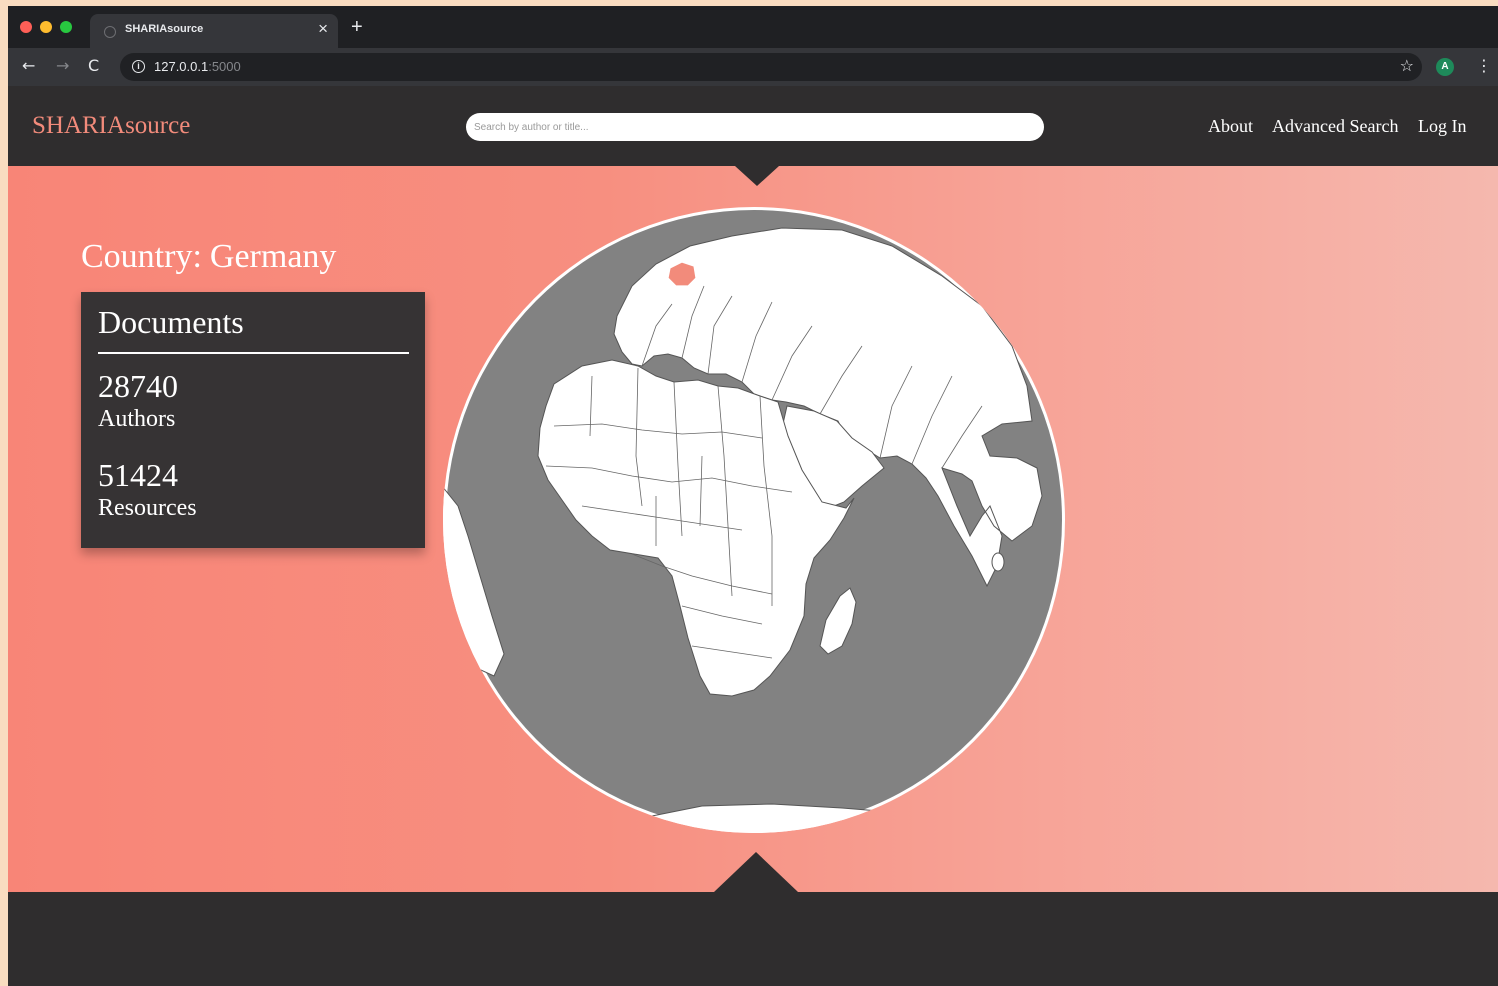 This screenshot has height=986, width=1498. What do you see at coordinates (756, 872) in the screenshot?
I see `footer-notch` at bounding box center [756, 872].